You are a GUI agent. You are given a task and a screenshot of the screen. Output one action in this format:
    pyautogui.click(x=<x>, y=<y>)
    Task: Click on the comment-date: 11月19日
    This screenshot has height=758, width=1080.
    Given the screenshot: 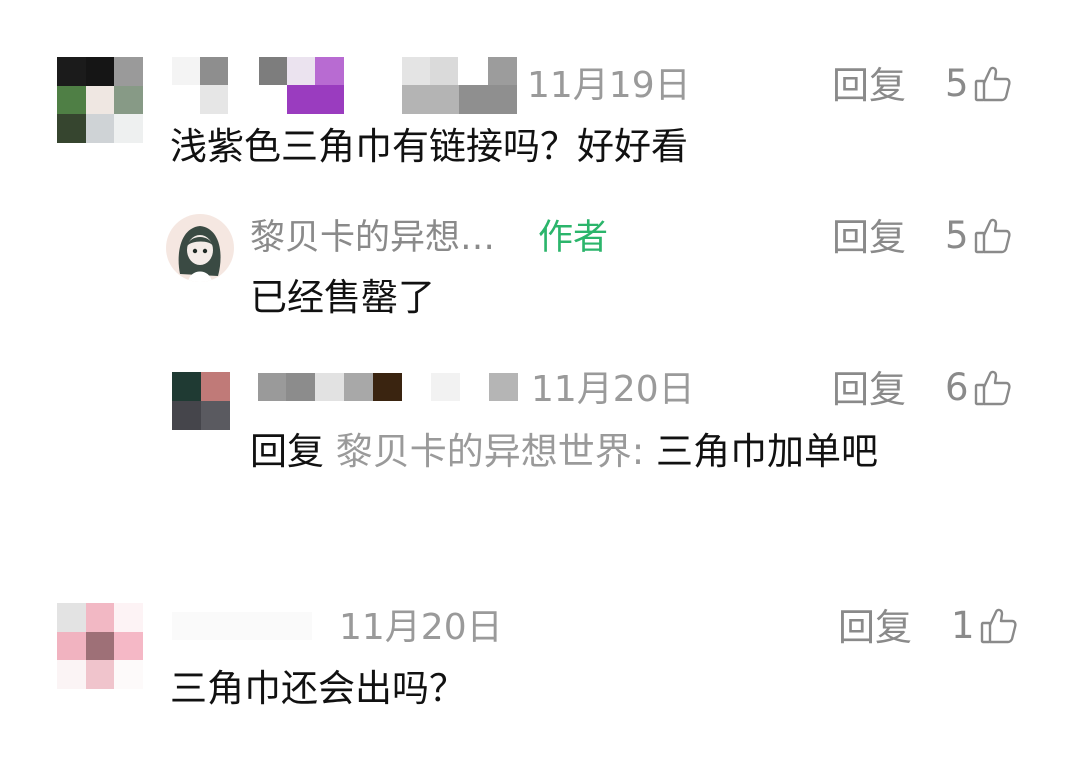 What is the action you would take?
    pyautogui.click(x=609, y=85)
    